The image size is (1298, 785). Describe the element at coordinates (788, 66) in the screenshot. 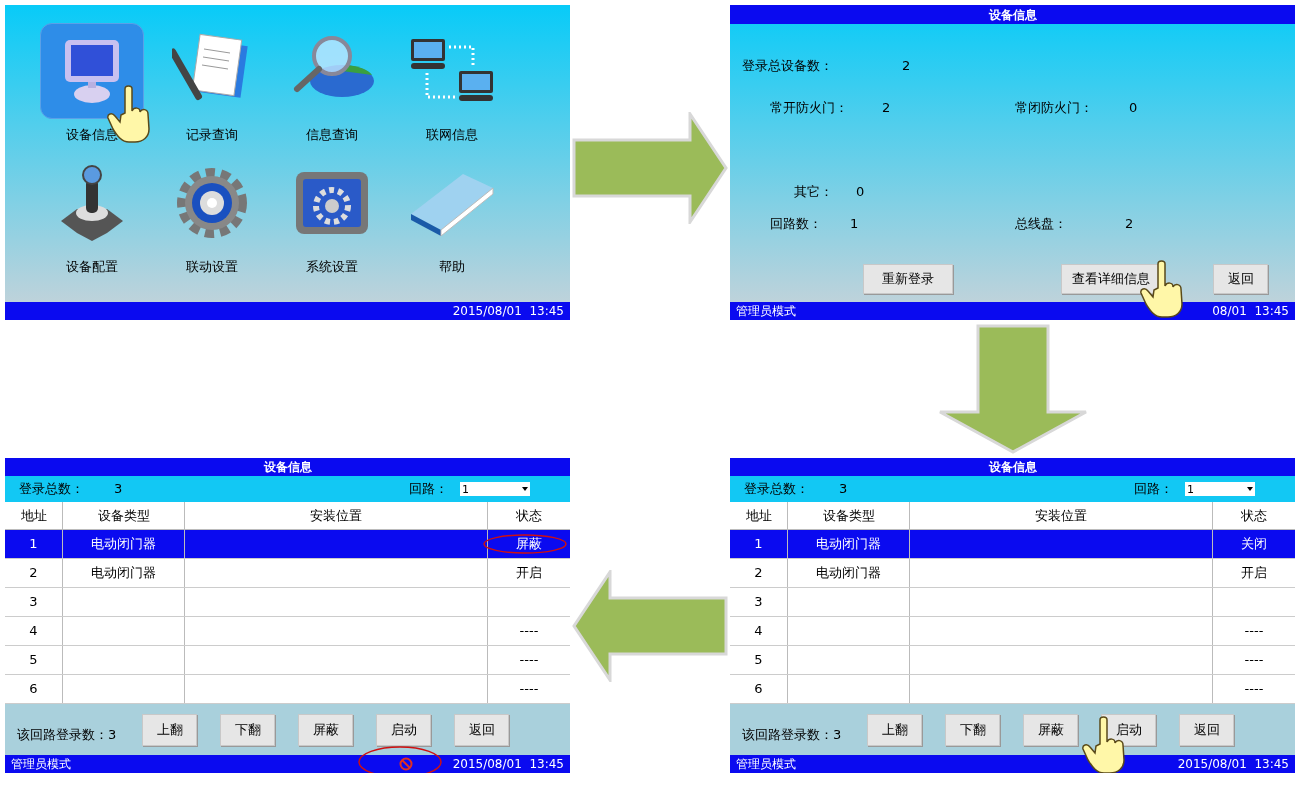

I see `field-label: 登录总设备数：` at that location.